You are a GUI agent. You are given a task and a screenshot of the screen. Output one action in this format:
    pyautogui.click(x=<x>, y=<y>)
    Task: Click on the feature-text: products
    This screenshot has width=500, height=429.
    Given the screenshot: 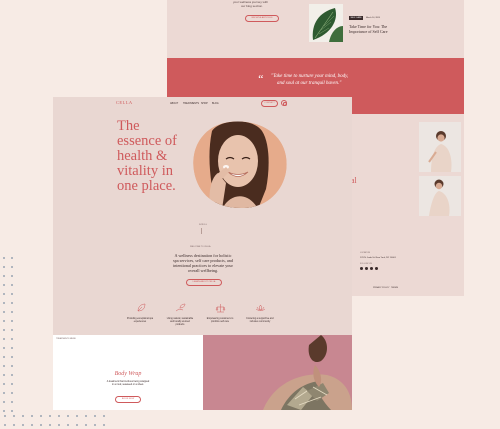 What is the action you would take?
    pyautogui.click(x=180, y=325)
    